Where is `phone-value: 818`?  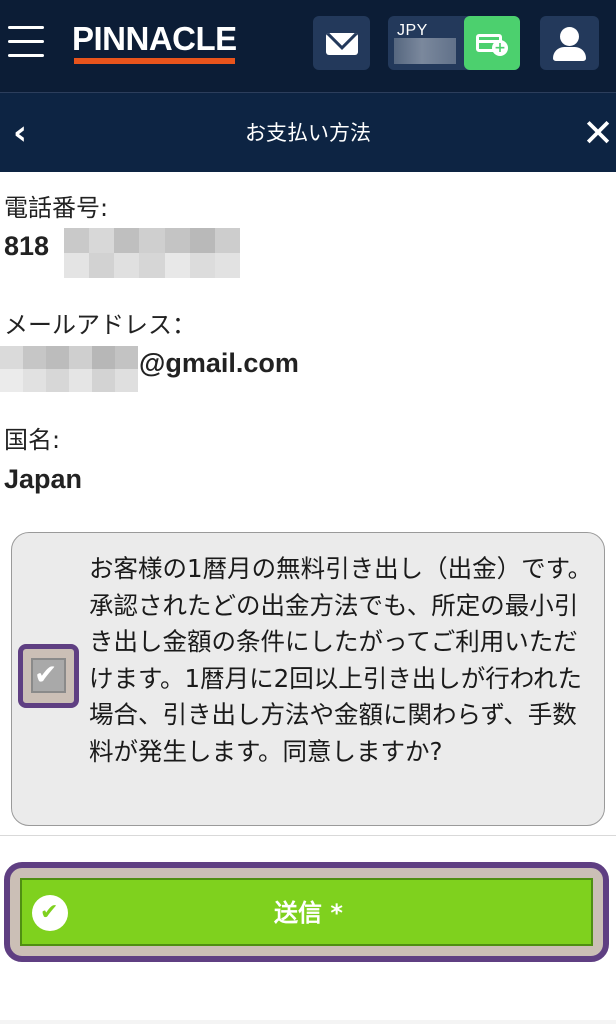 phone-value: 818 is located at coordinates (27, 246).